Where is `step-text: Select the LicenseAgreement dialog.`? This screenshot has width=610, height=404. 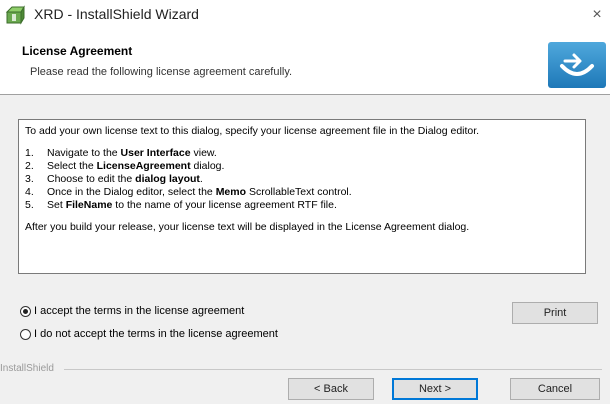 step-text: Select the LicenseAgreement dialog. is located at coordinates (136, 166).